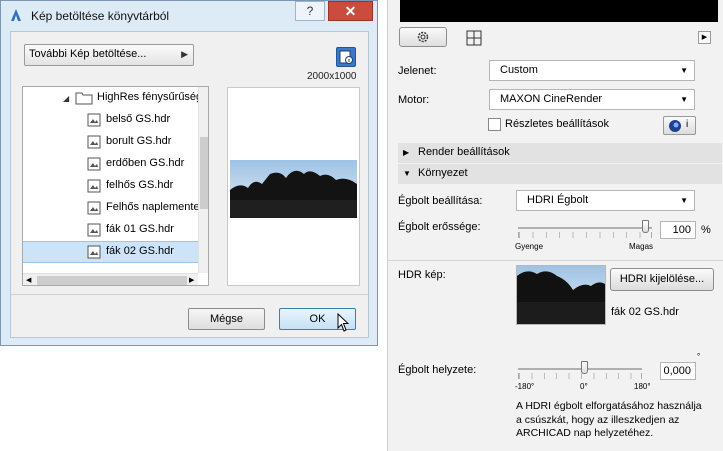 This screenshot has height=451, width=723. What do you see at coordinates (529, 246) in the screenshot?
I see `weak-label: Gyenge` at bounding box center [529, 246].